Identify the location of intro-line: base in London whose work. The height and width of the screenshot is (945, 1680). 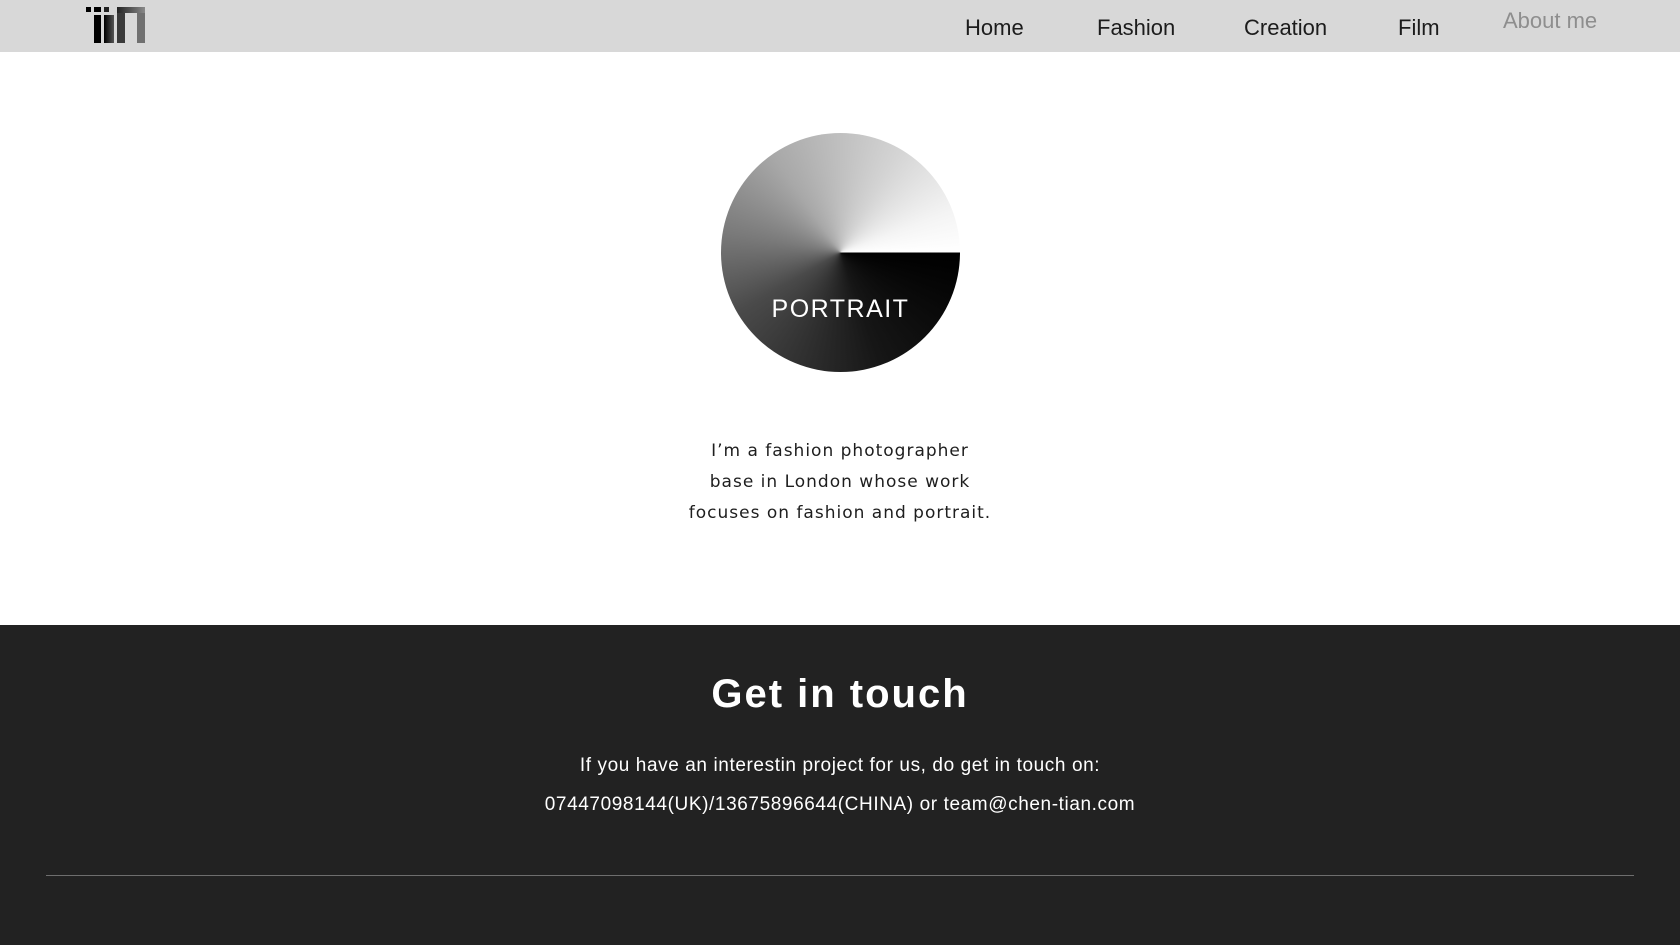
(840, 482).